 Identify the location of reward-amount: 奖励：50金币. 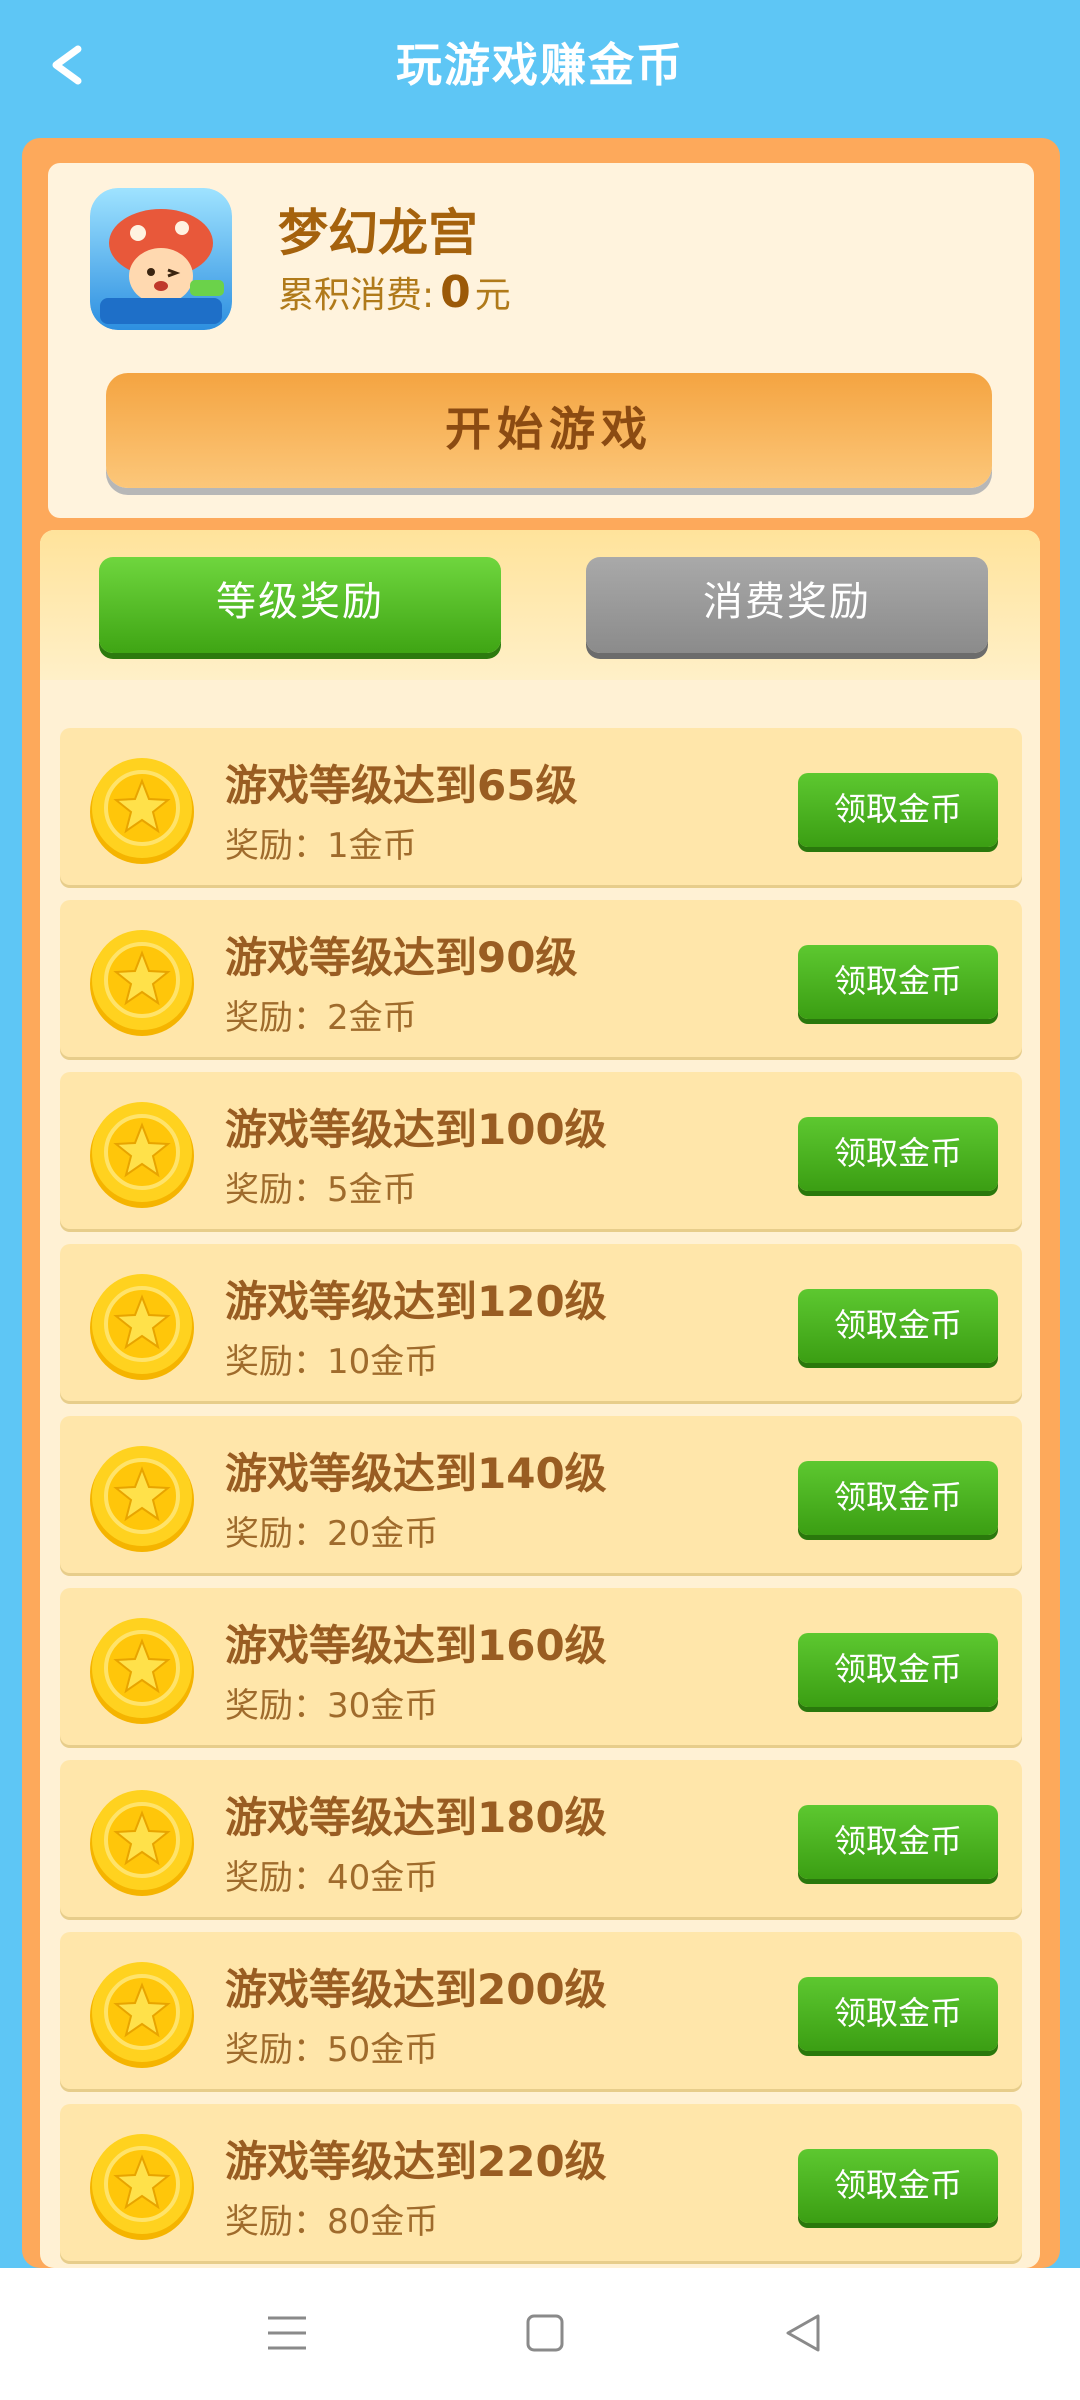
(332, 2050).